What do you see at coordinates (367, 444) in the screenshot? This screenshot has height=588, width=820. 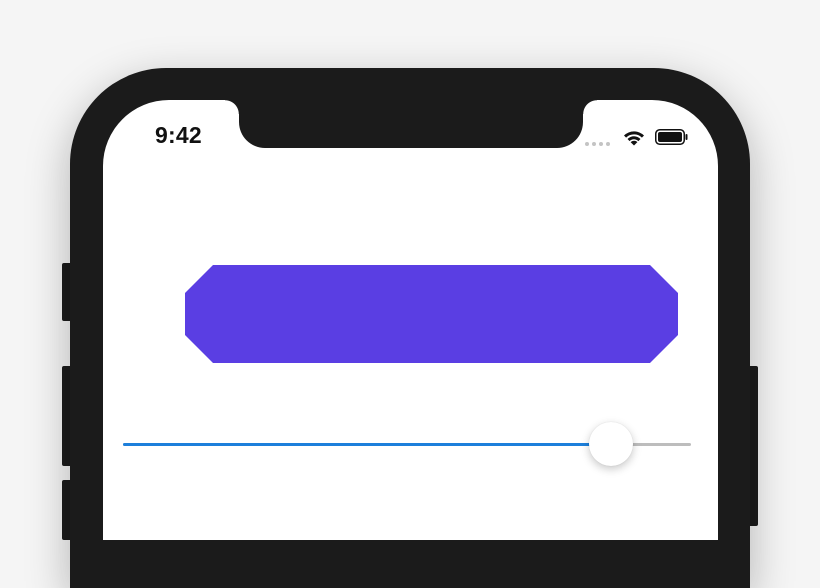 I see `slider-fill` at bounding box center [367, 444].